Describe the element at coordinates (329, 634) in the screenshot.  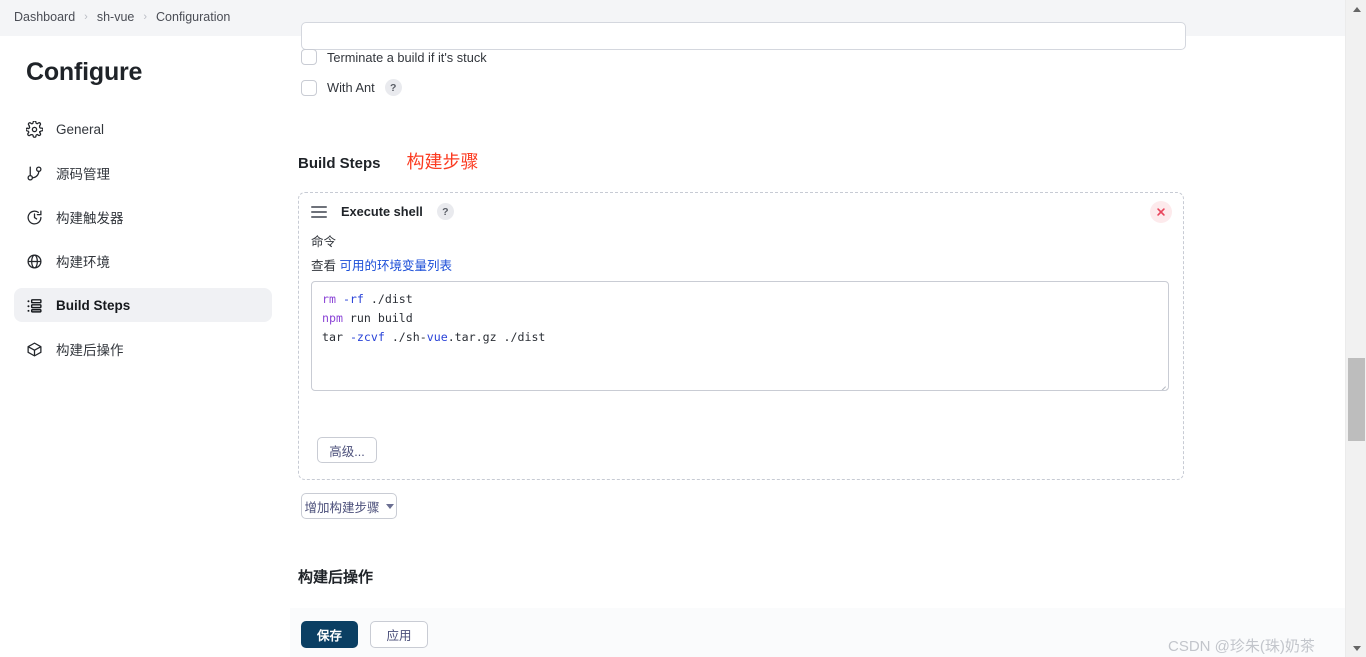
I see `save-button: 保存` at that location.